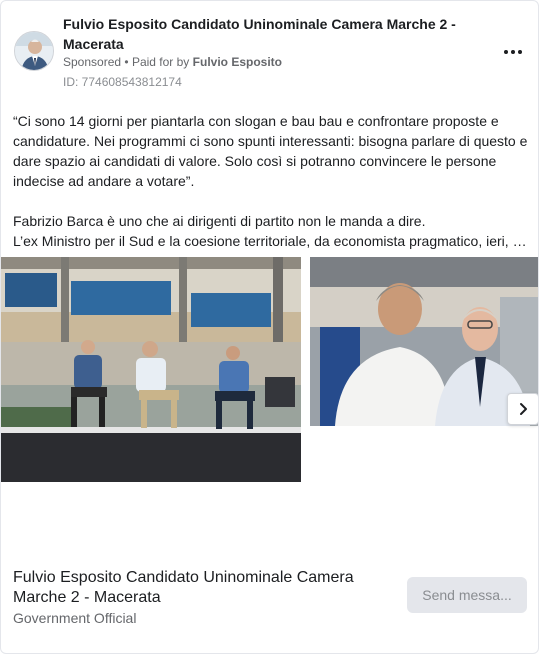  I want to click on carousel-next-button, so click(522, 409).